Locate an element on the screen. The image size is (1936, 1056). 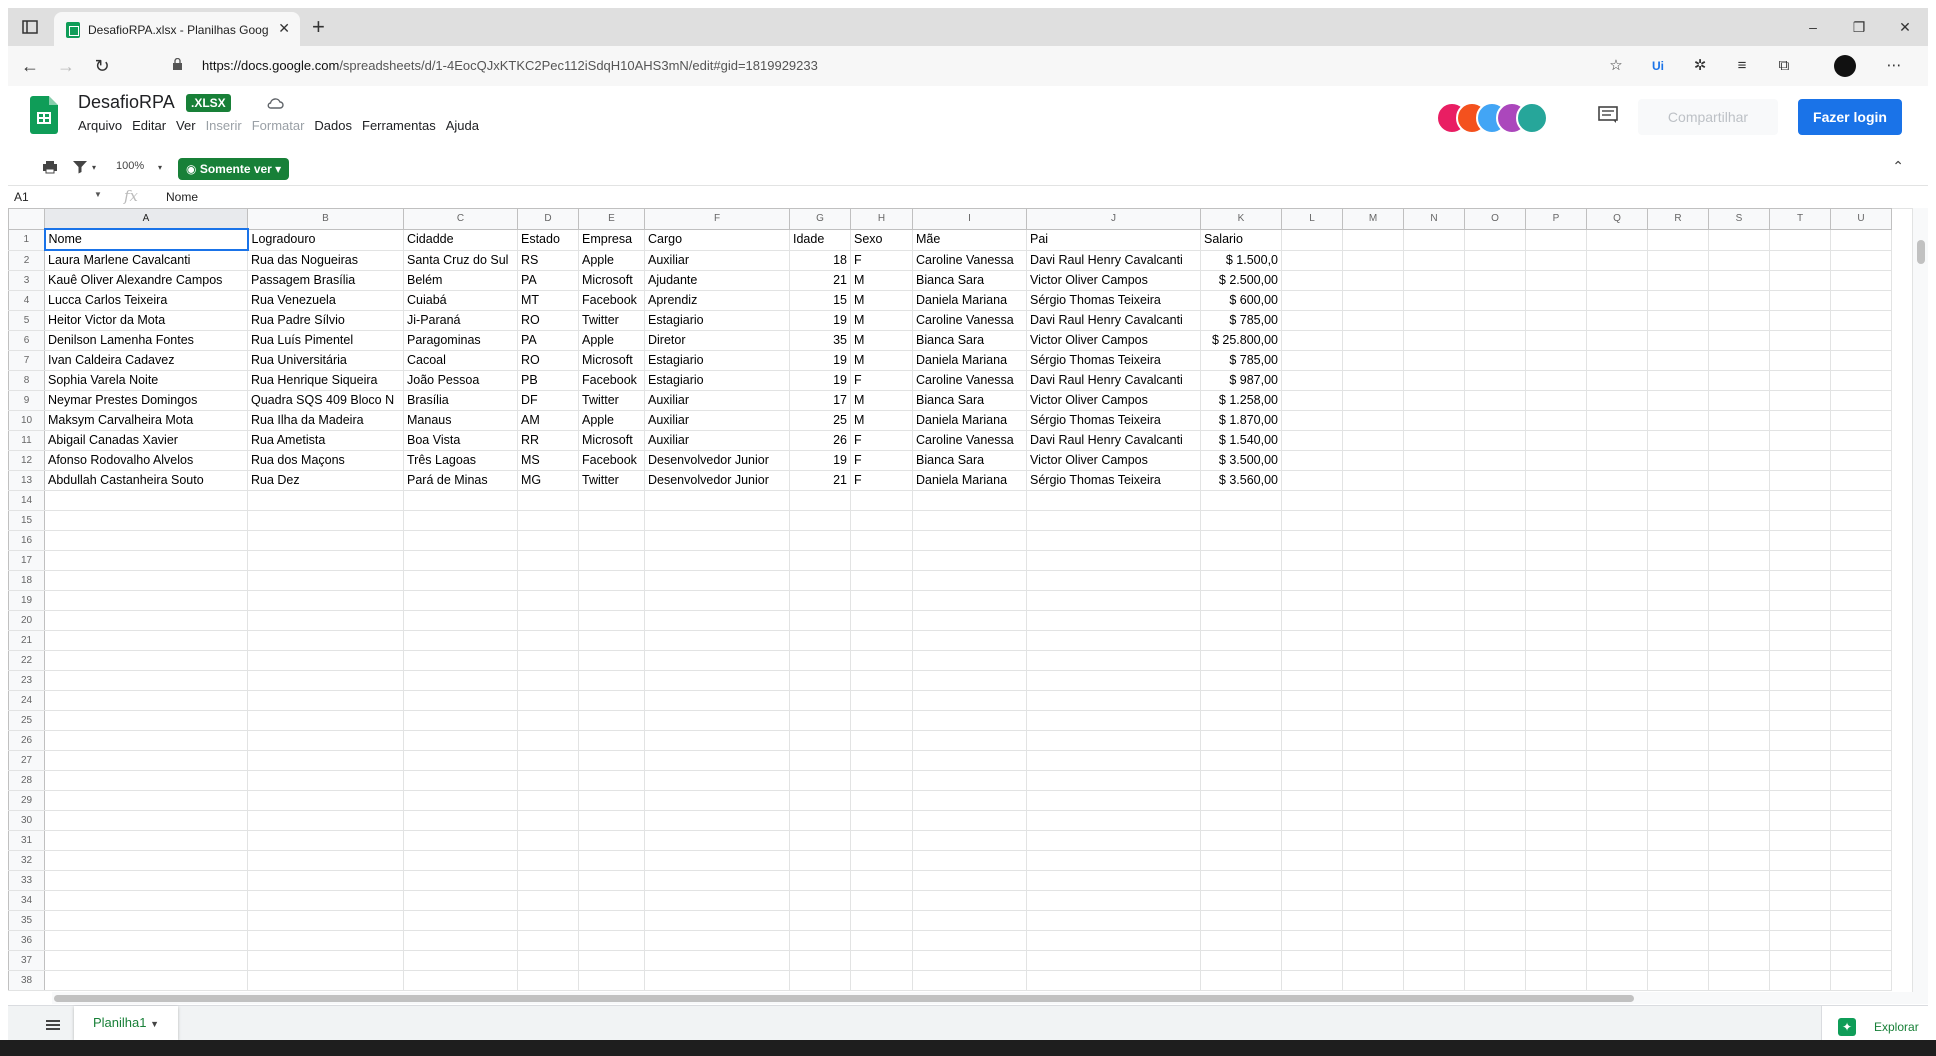
favorite-star-icon: ☆ is located at coordinates (1616, 66).